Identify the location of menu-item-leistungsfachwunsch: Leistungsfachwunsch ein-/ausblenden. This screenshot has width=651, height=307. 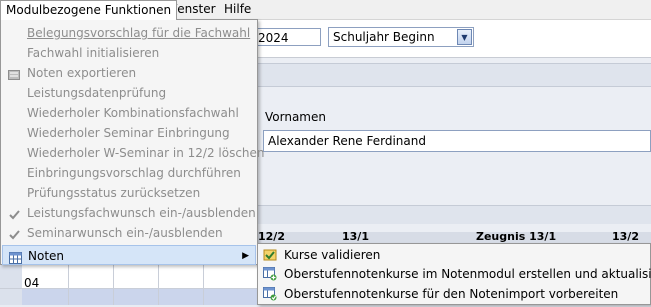
(129, 213).